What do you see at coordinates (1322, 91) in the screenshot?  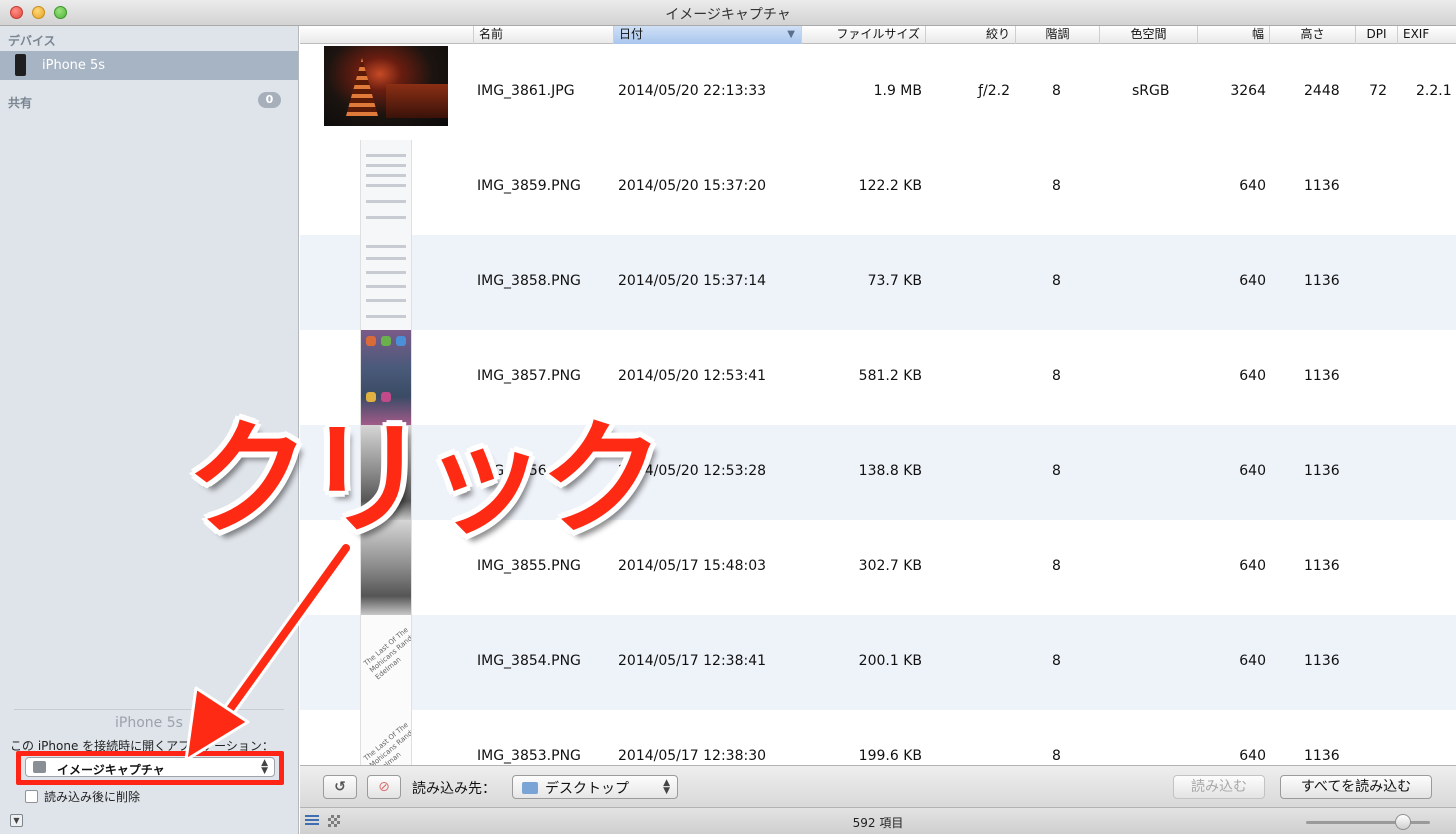 I see `file-height: 2448` at bounding box center [1322, 91].